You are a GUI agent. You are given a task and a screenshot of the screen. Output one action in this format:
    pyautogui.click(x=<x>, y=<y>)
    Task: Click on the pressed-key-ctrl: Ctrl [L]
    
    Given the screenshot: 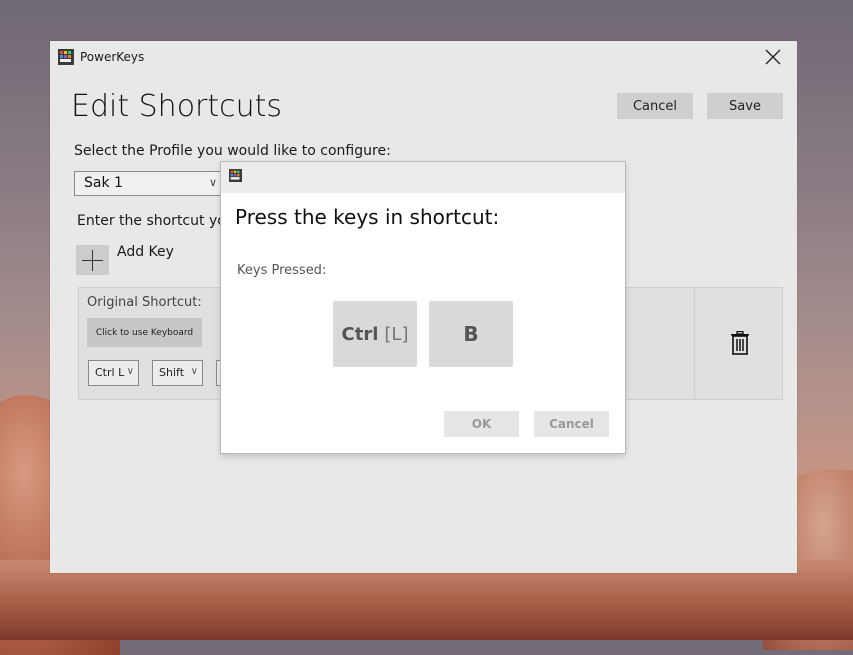 What is the action you would take?
    pyautogui.click(x=375, y=334)
    